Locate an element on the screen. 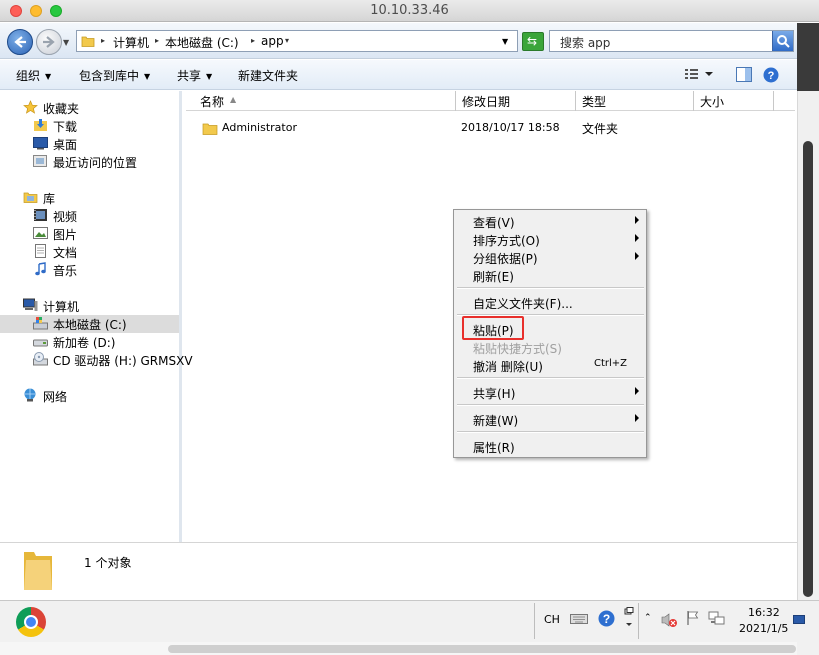  include-in-library-label: 包含到库中 is located at coordinates (109, 76).